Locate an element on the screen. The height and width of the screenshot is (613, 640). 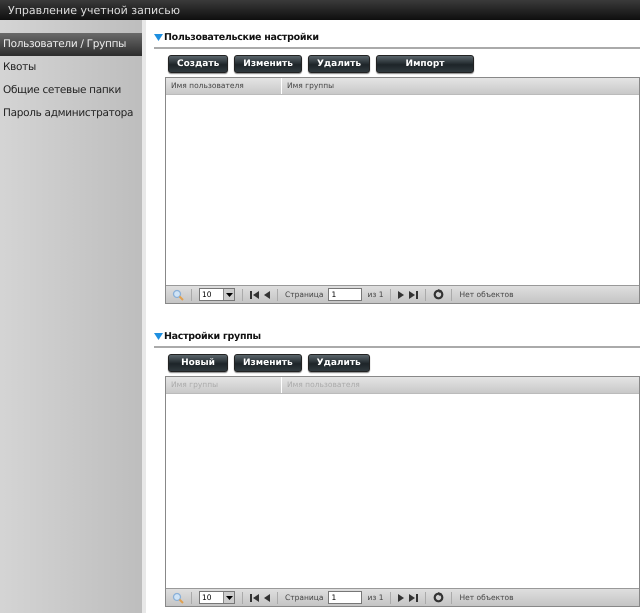
toolbar-button: Новый is located at coordinates (198, 363).